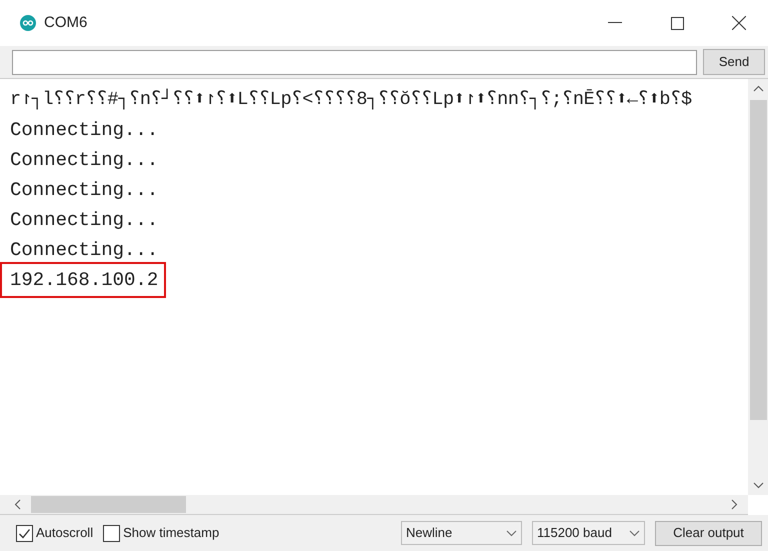 This screenshot has width=768, height=551. What do you see at coordinates (374, 505) in the screenshot?
I see `horizontal-scrollbar` at bounding box center [374, 505].